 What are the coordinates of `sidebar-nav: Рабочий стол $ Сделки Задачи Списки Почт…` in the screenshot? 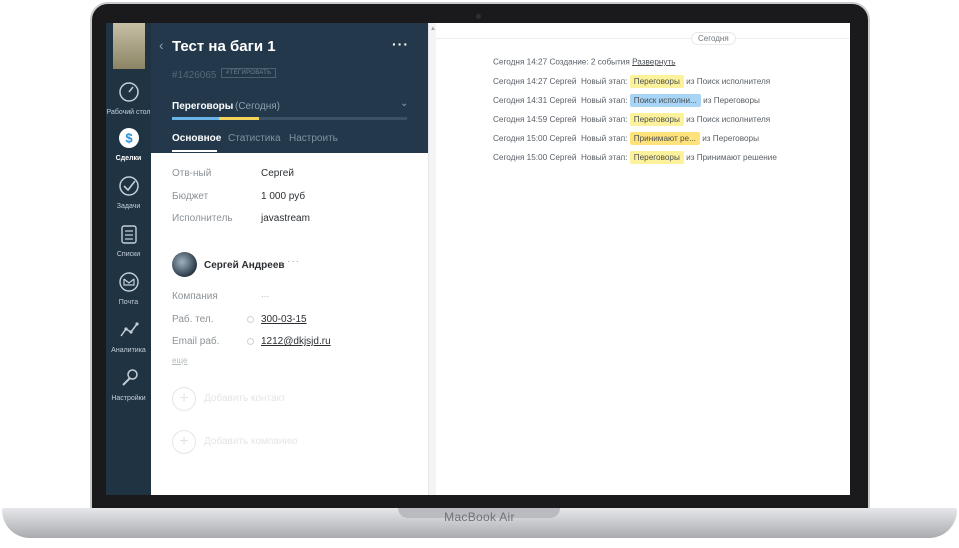 It's located at (128, 259).